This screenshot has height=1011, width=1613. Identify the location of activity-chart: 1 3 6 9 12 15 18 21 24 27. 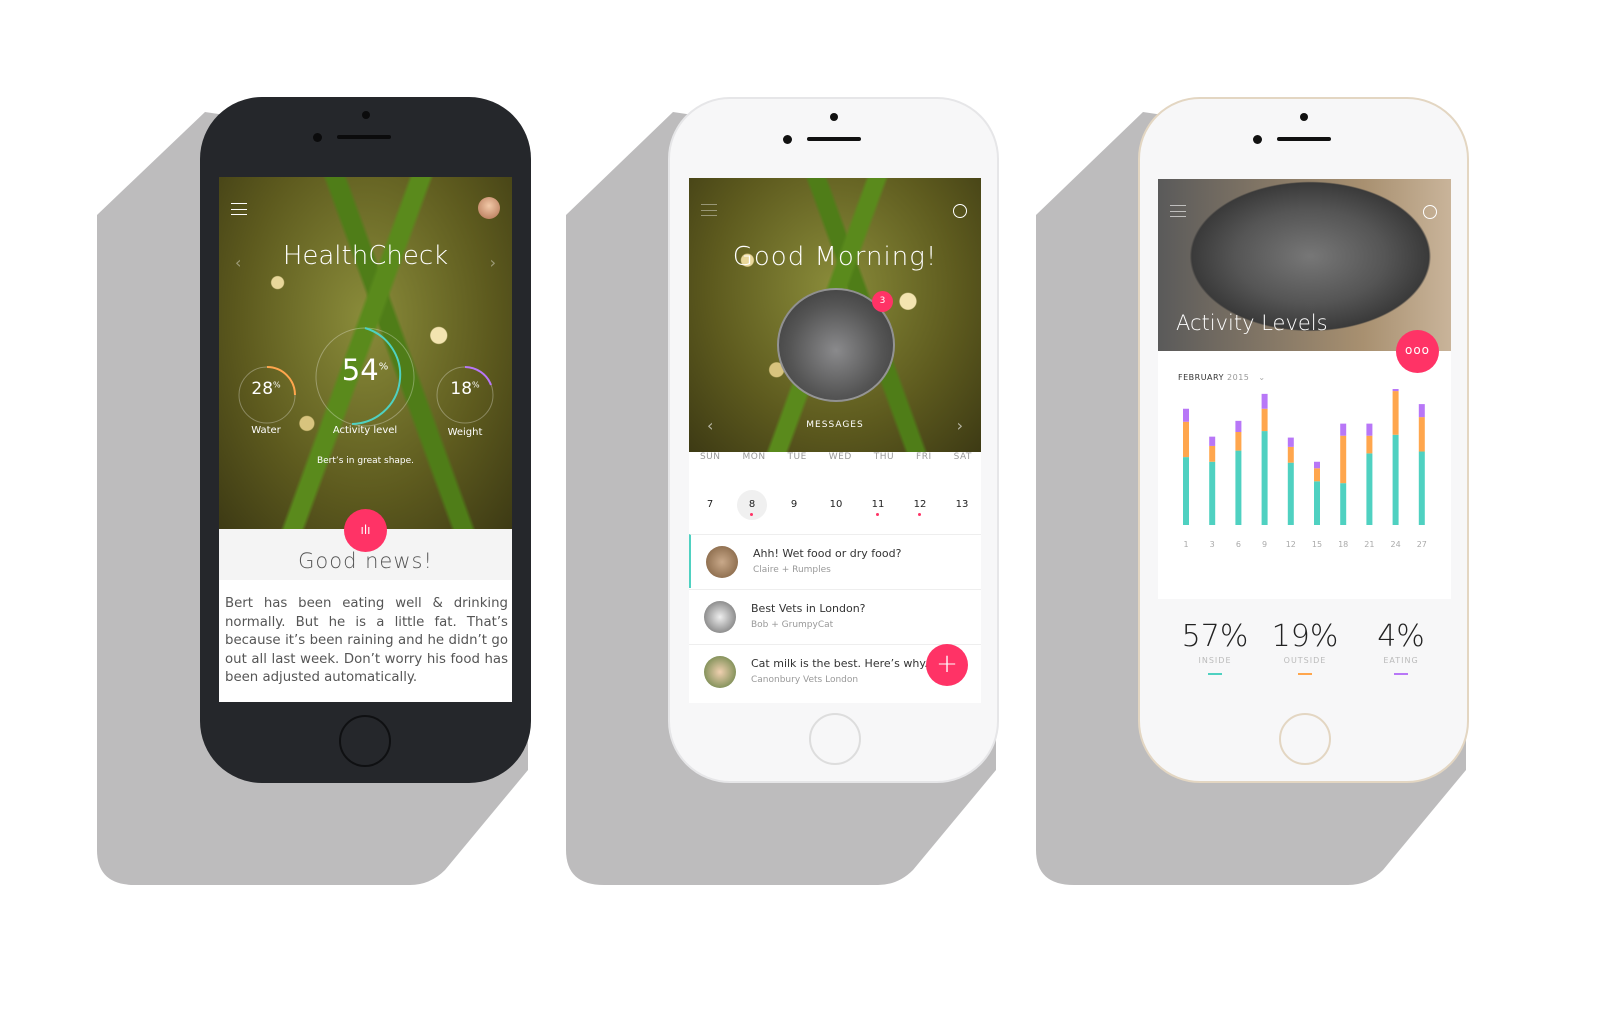
(1305, 469).